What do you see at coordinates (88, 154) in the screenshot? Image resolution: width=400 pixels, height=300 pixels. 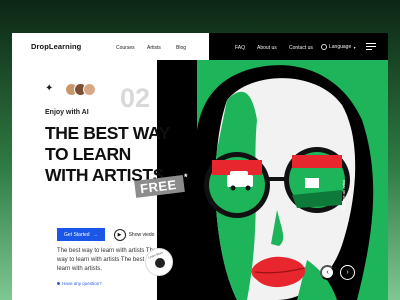 I see `headline-line-2: TO LEARN` at bounding box center [88, 154].